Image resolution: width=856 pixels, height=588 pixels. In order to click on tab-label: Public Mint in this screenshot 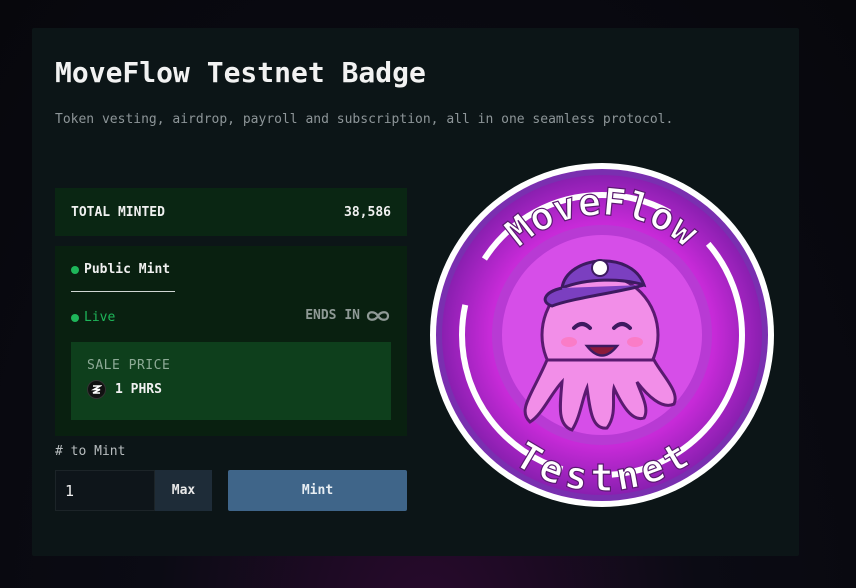, I will do `click(127, 269)`.